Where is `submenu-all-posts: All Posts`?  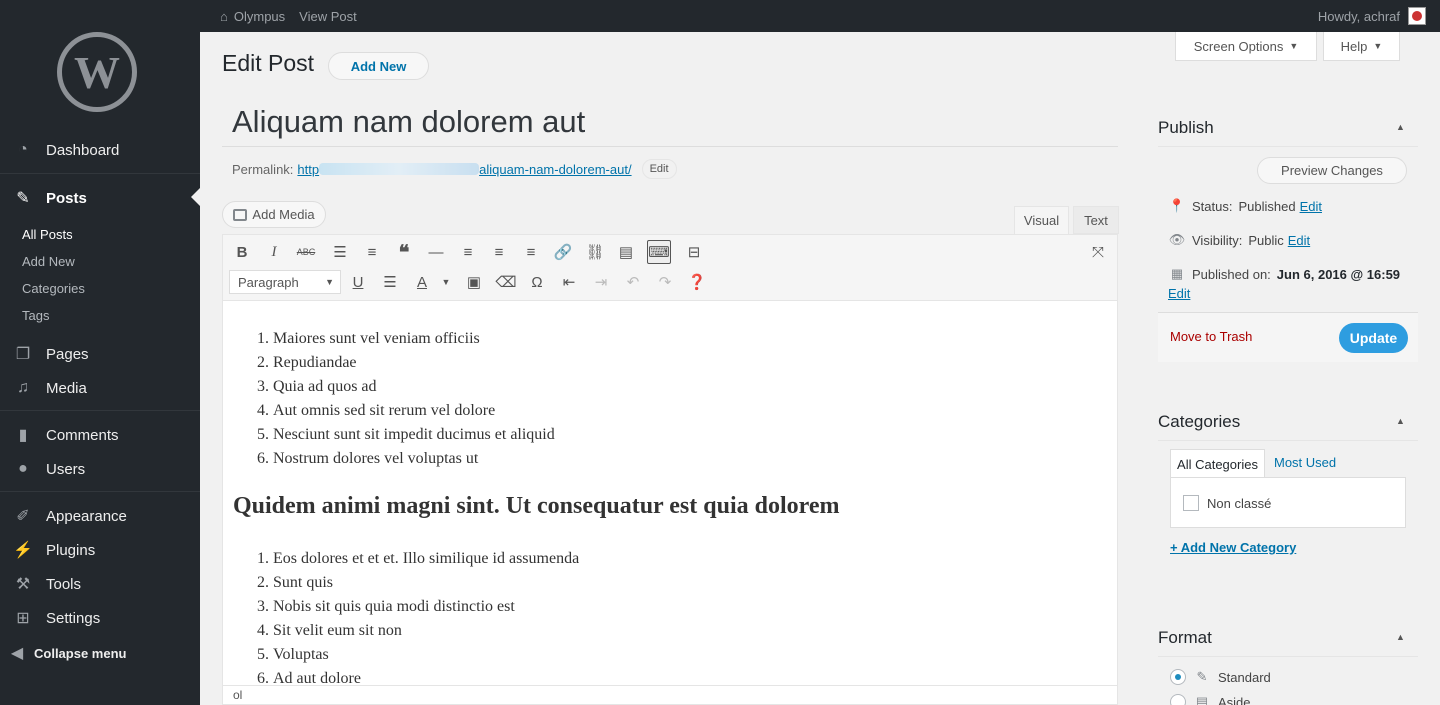
submenu-all-posts: All Posts is located at coordinates (47, 234).